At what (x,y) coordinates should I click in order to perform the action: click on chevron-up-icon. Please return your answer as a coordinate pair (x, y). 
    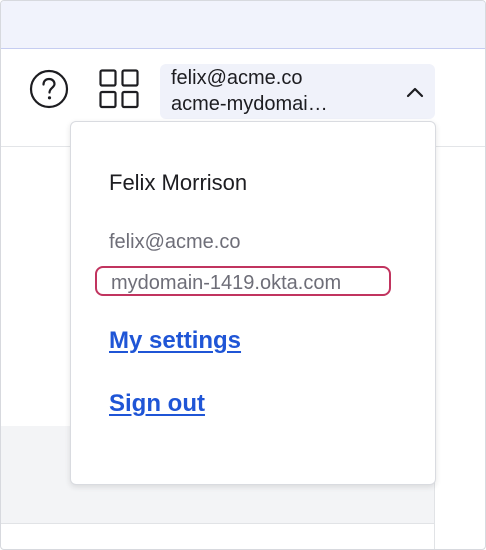
    Looking at the image, I should click on (415, 92).